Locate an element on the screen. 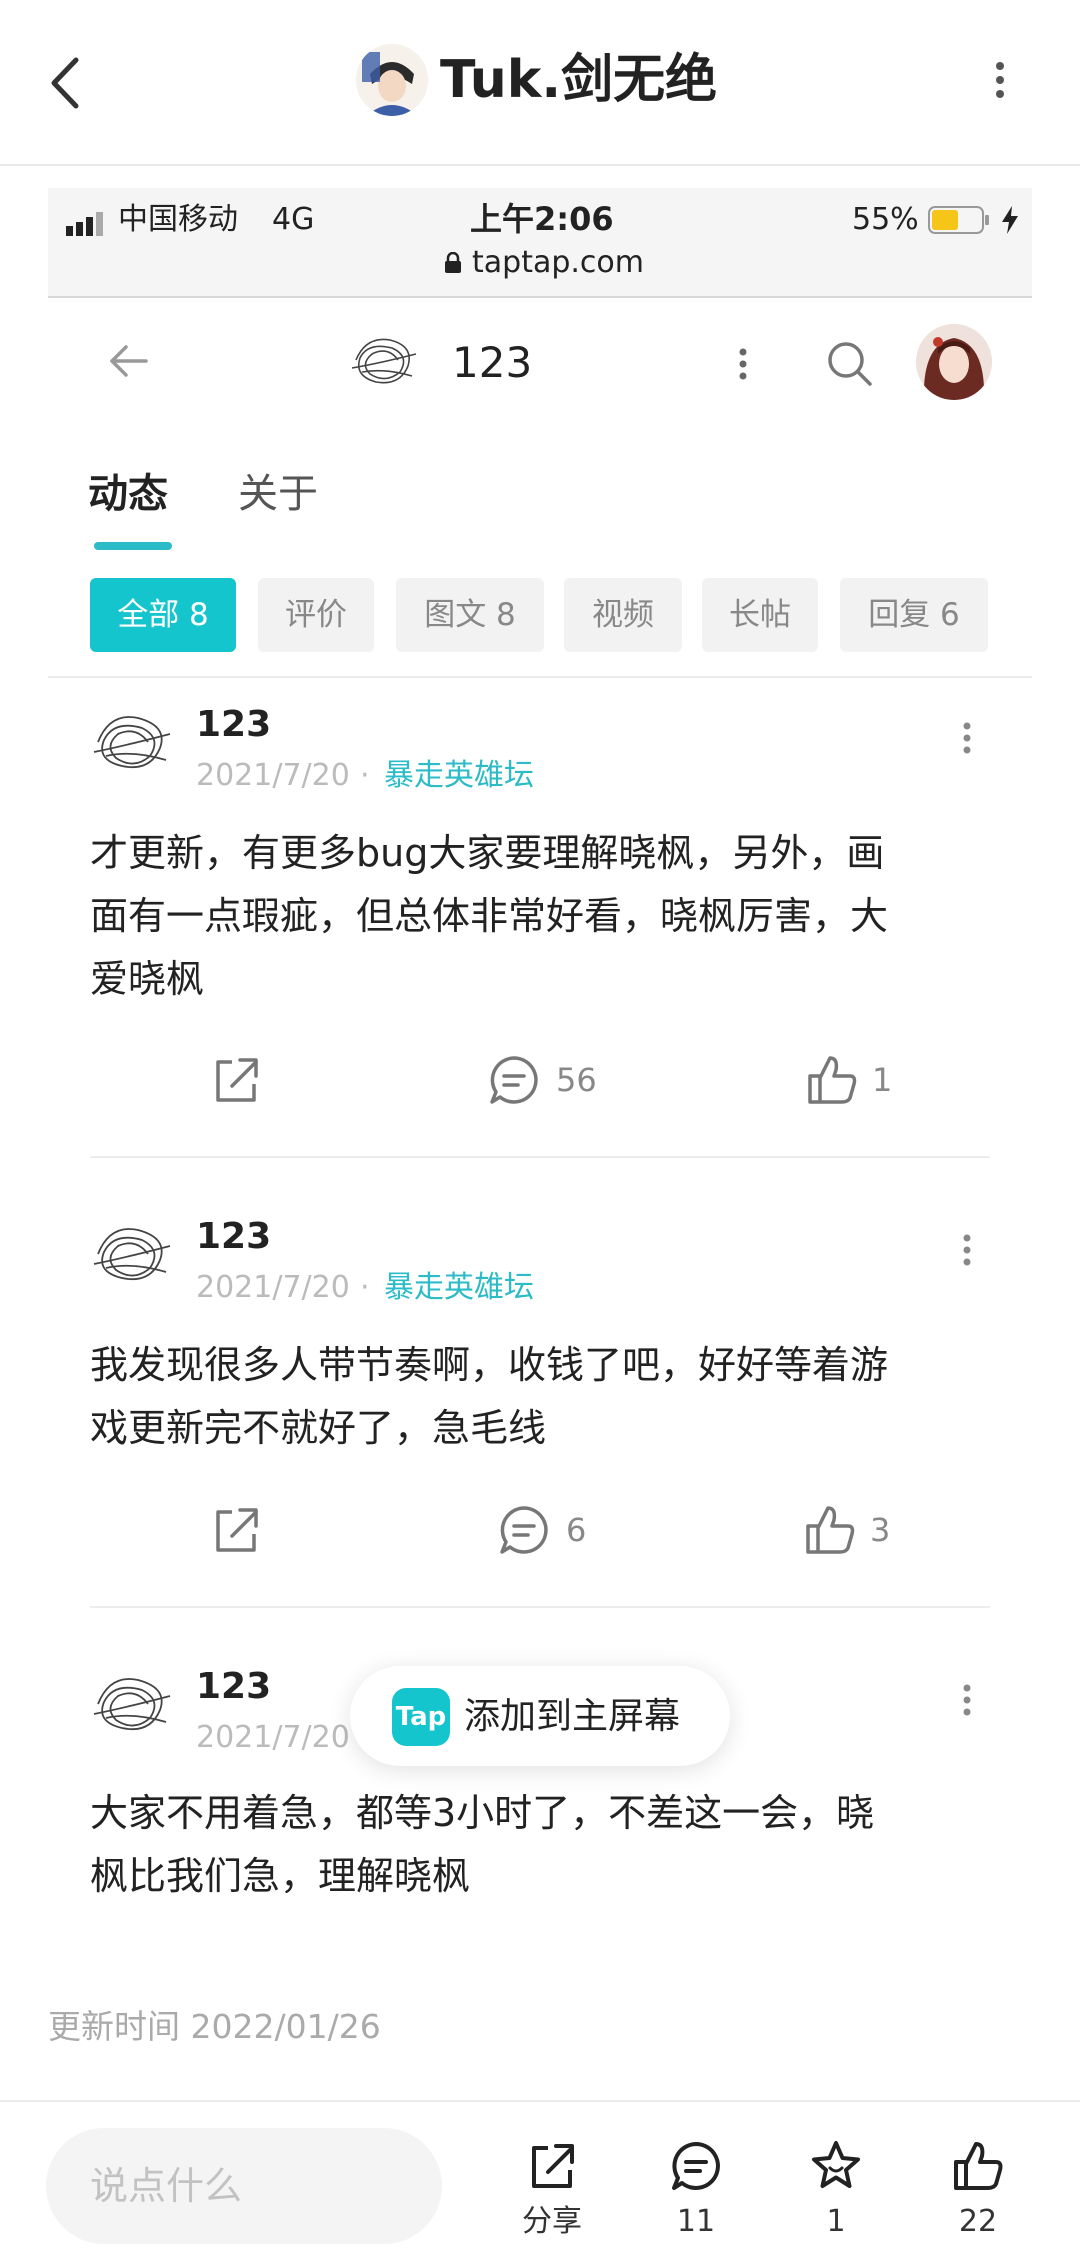 Image resolution: width=1080 pixels, height=2267 pixels. filter-replies: 回复 6 is located at coordinates (914, 615).